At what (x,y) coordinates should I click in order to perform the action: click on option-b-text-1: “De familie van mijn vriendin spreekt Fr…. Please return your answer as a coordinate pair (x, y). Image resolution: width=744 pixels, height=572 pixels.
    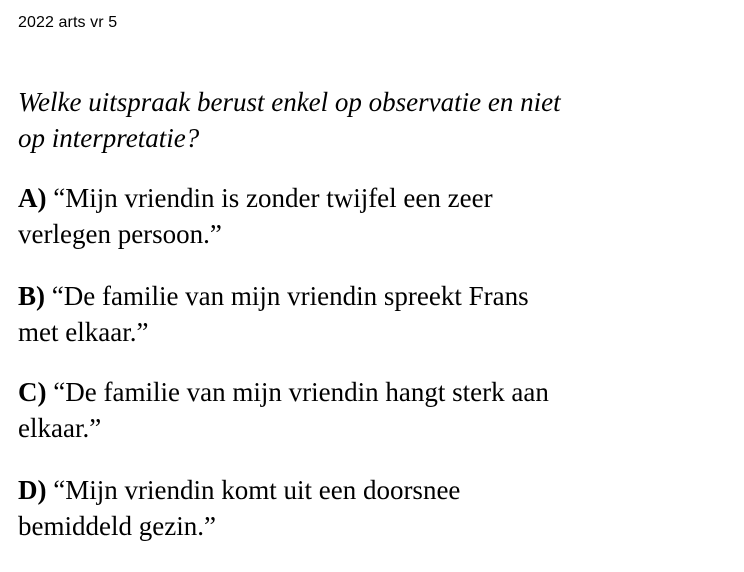
    Looking at the image, I should click on (287, 296).